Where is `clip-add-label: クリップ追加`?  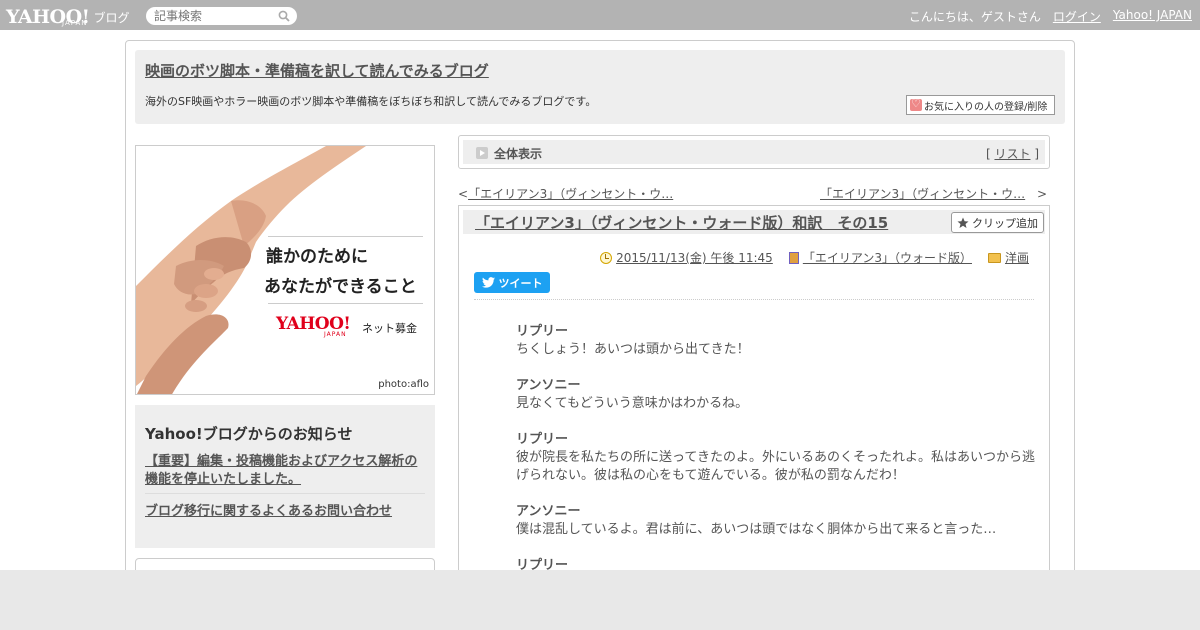
clip-add-label: クリップ追加 is located at coordinates (1005, 223).